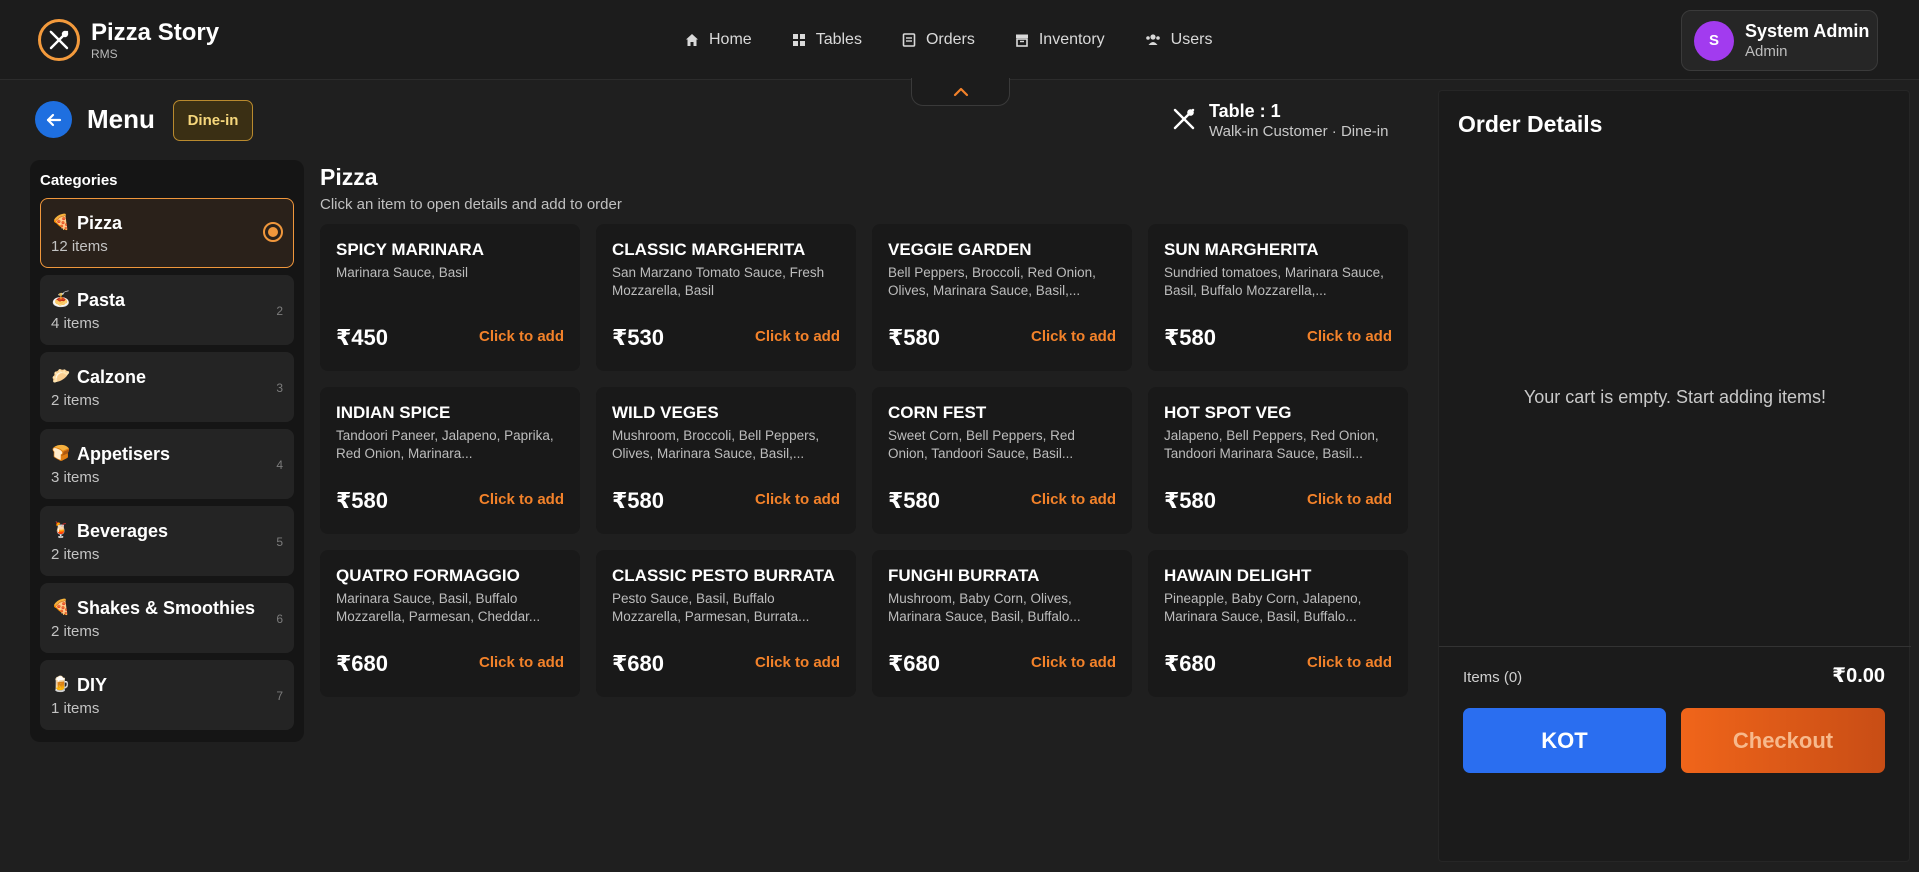  What do you see at coordinates (61, 376) in the screenshot?
I see `category-emoji-icon: 🥟` at bounding box center [61, 376].